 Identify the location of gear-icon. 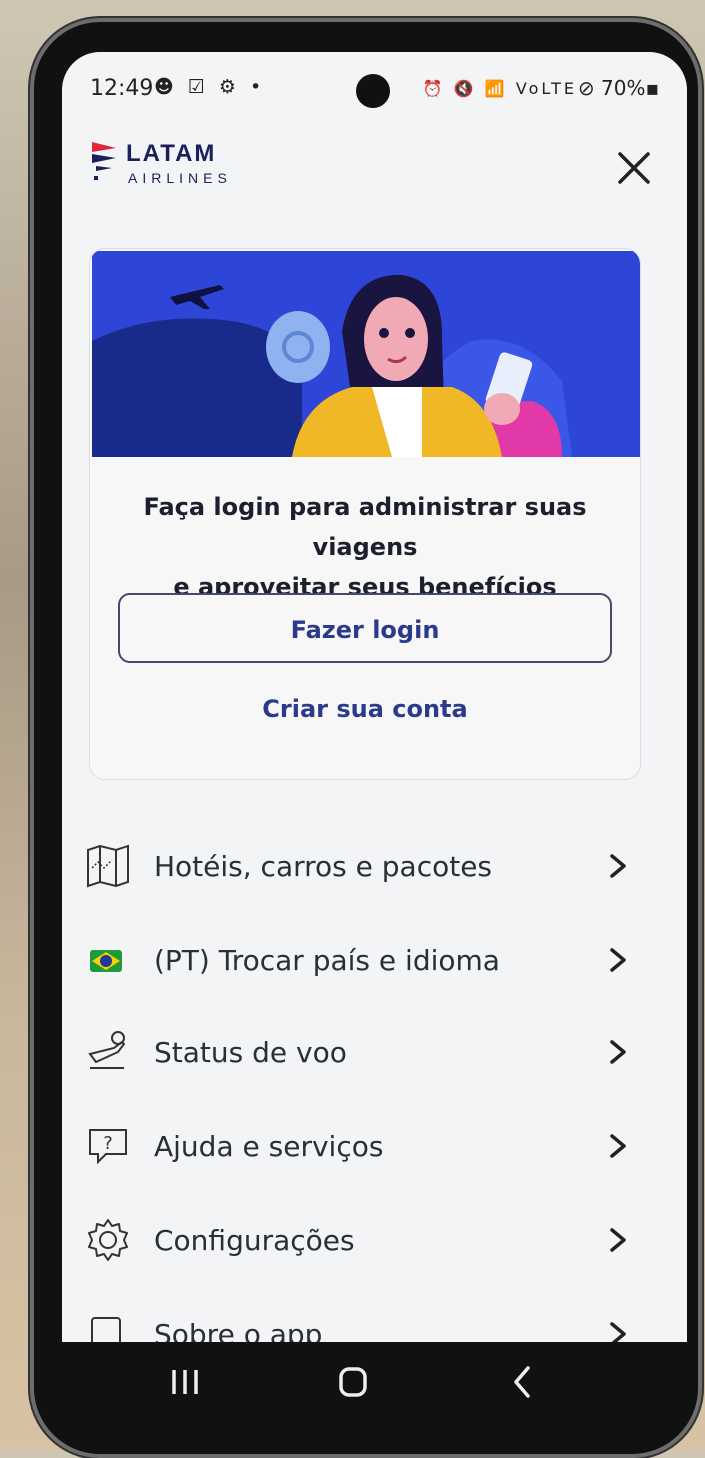
(108, 1240).